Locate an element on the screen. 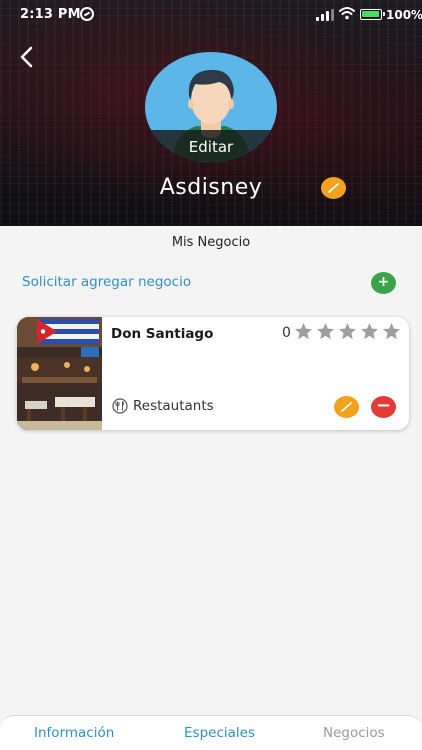 Image resolution: width=422 pixels, height=750 pixels. restaurant-photo-illustration is located at coordinates (59, 373).